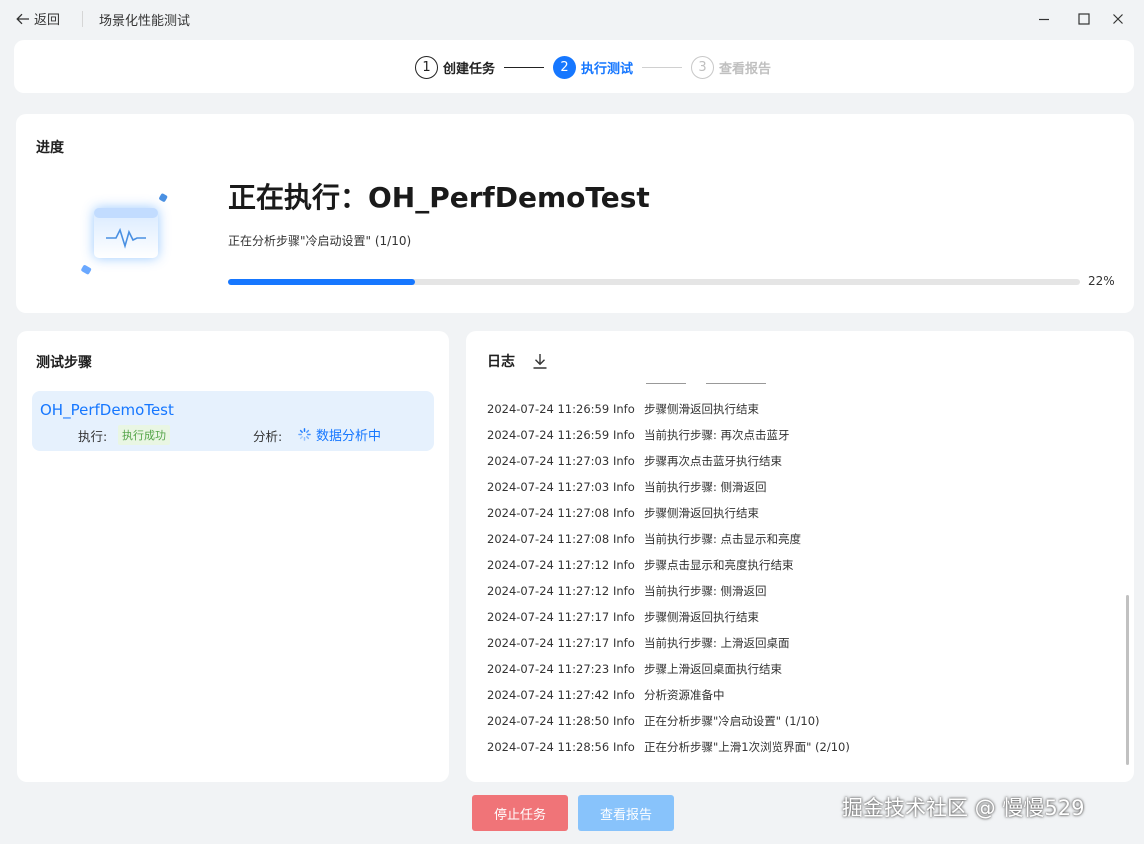 The image size is (1144, 844). I want to click on log-entry-message: 步骤点击显示和亮度执行结束, so click(719, 565).